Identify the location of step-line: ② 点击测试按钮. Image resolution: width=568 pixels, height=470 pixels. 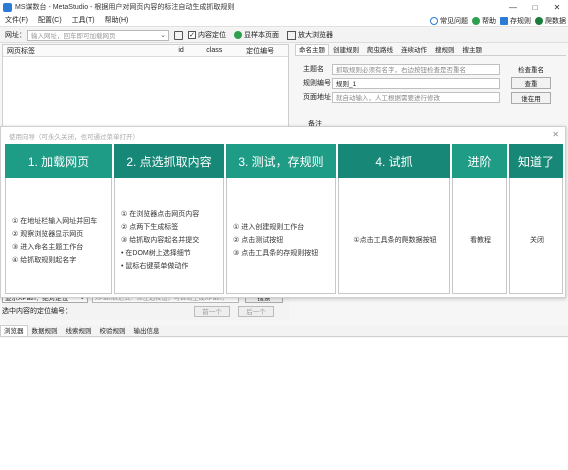
(258, 240).